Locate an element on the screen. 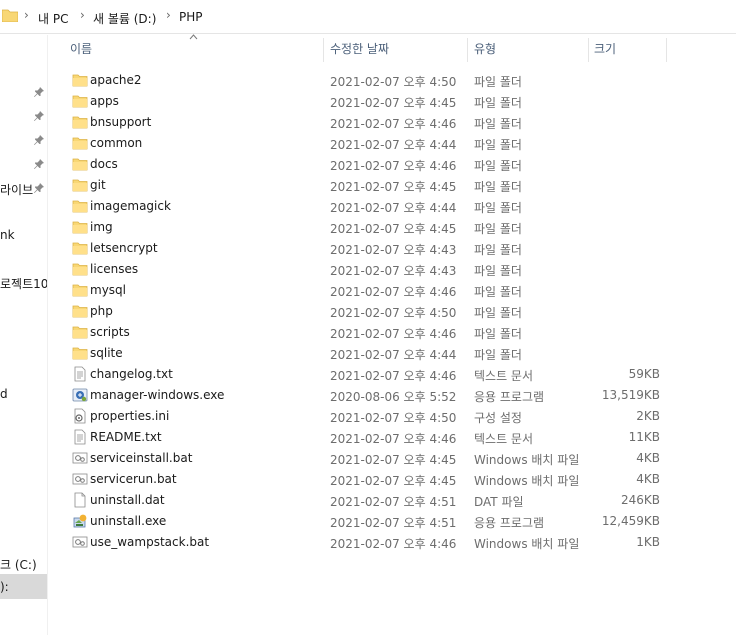 The width and height of the screenshot is (736, 635). file-row: docs 2021-02-07 오후 4:46 파일 폴더 is located at coordinates (364, 164).